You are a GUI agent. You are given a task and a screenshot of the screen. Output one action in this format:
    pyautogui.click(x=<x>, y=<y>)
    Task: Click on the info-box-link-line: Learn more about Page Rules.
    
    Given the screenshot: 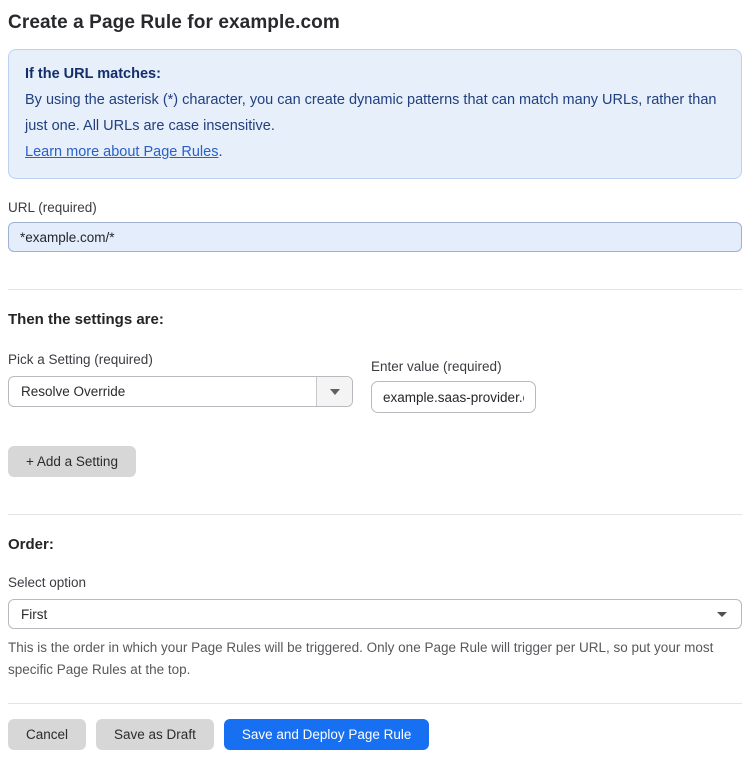 What is the action you would take?
    pyautogui.click(x=375, y=152)
    